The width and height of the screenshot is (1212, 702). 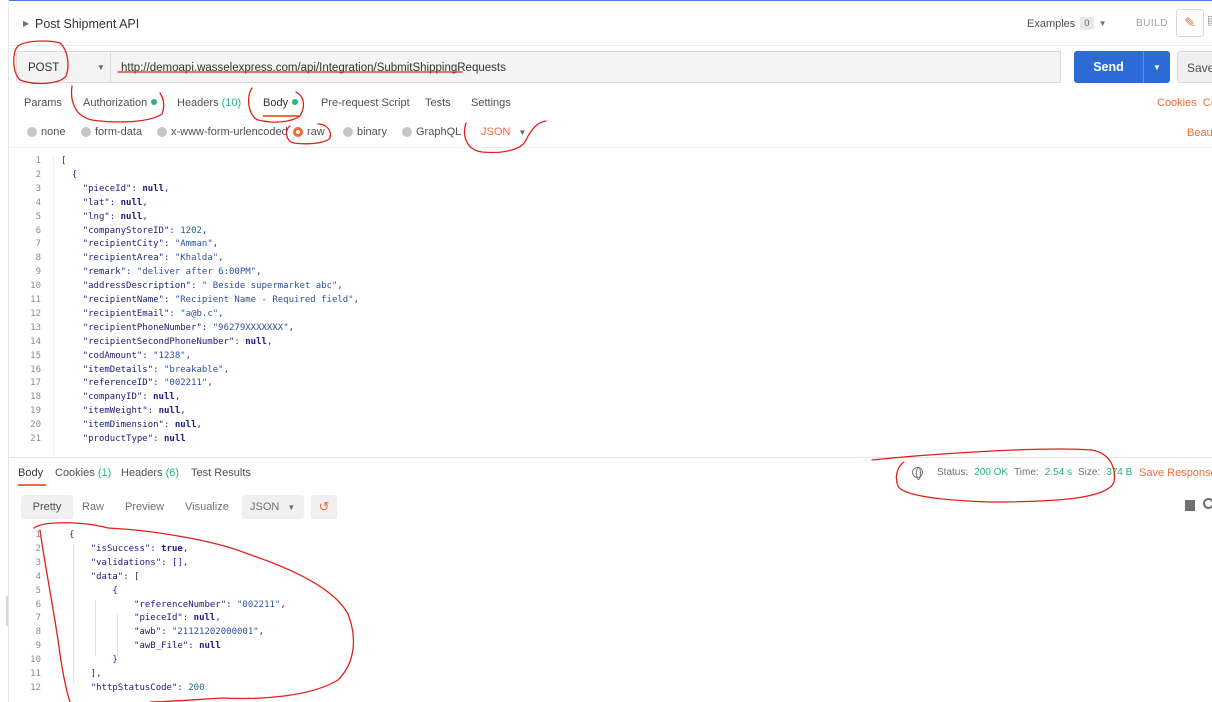 I want to click on tab-tests: Tests, so click(x=438, y=103).